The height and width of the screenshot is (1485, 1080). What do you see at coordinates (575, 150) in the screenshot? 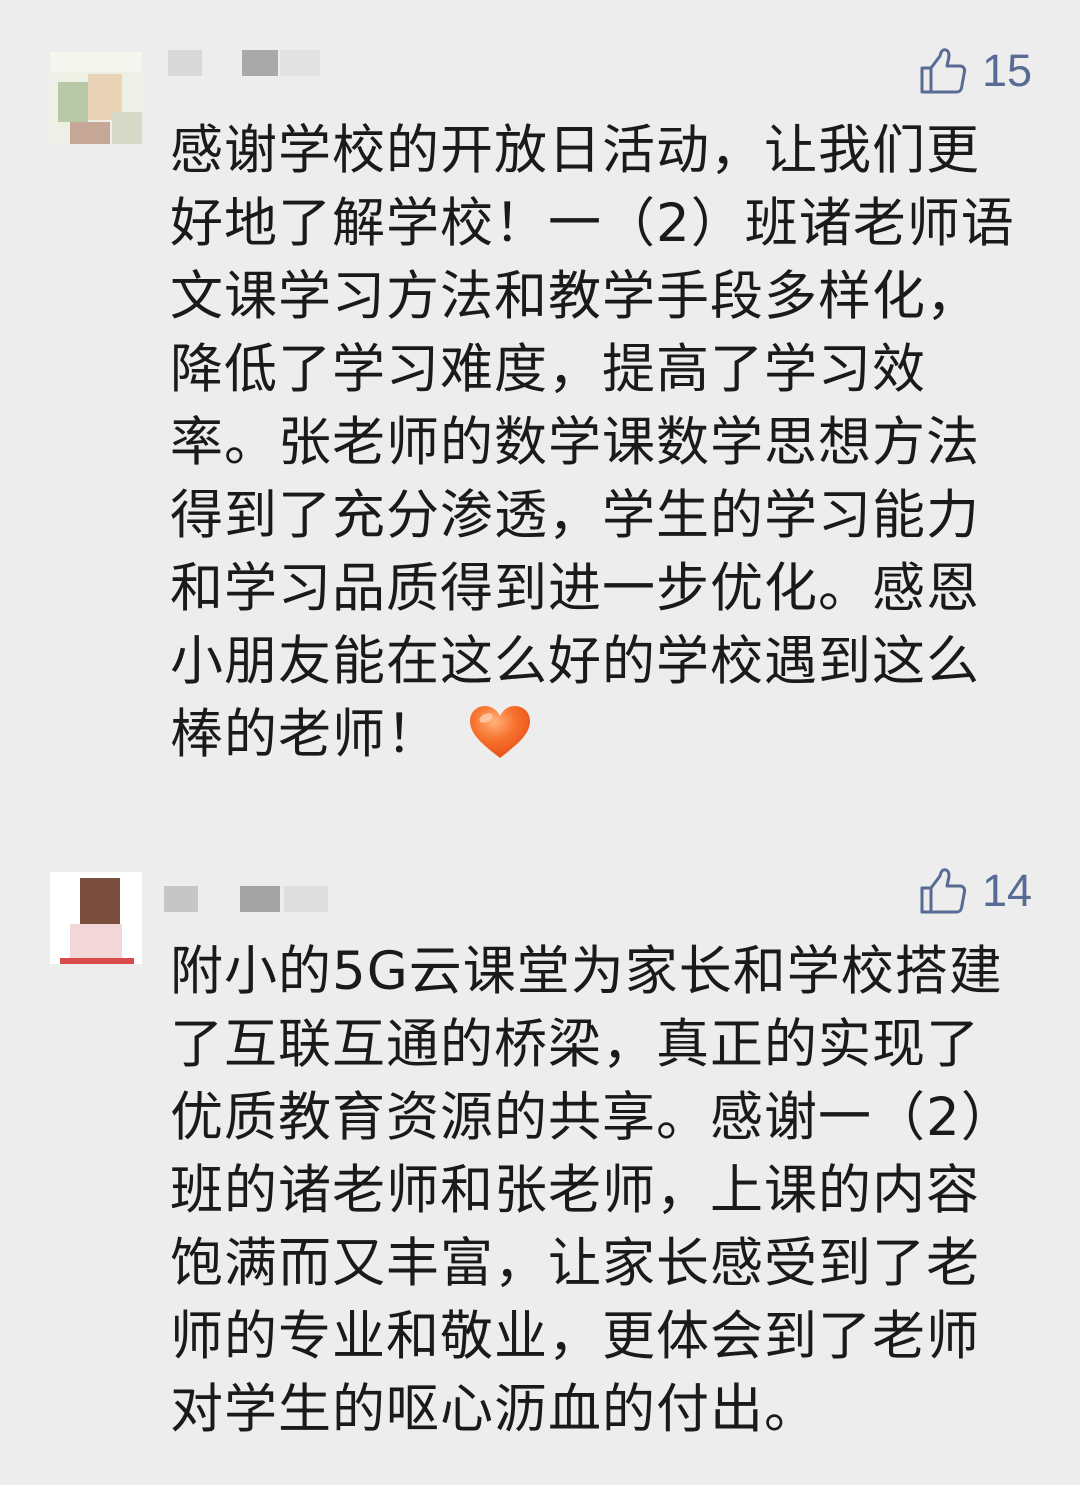
I see `comment-line: 感谢学校的开放日活动，让我们更` at bounding box center [575, 150].